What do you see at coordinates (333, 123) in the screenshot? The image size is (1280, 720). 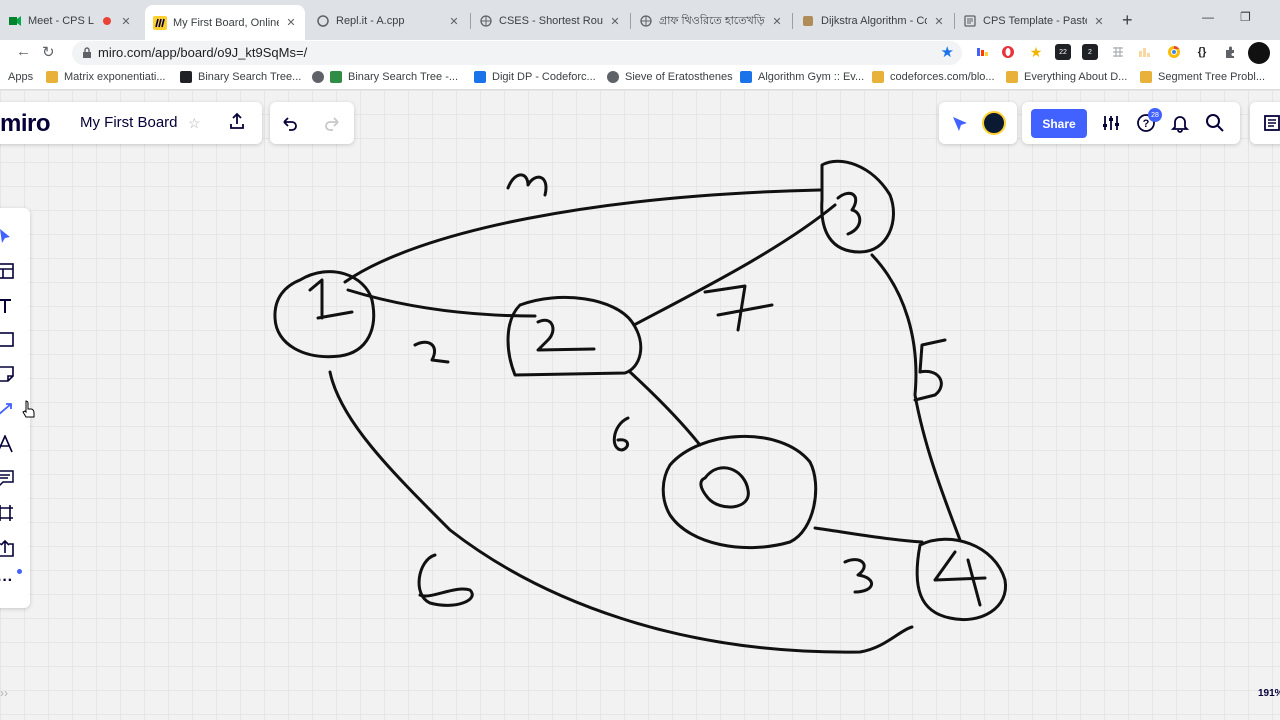 I see `redo-icon` at bounding box center [333, 123].